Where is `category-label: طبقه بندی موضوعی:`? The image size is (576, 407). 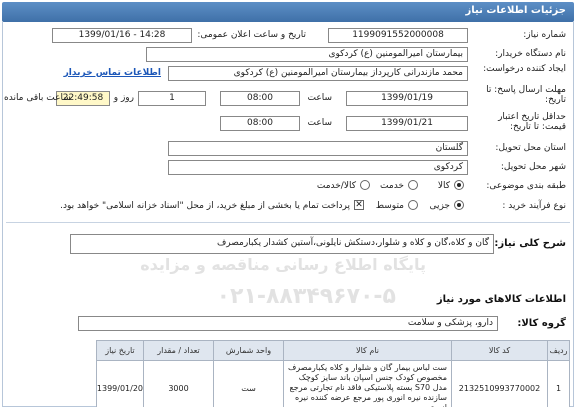
category-label: طبقه بندی موضوعی: is located at coordinates (526, 186).